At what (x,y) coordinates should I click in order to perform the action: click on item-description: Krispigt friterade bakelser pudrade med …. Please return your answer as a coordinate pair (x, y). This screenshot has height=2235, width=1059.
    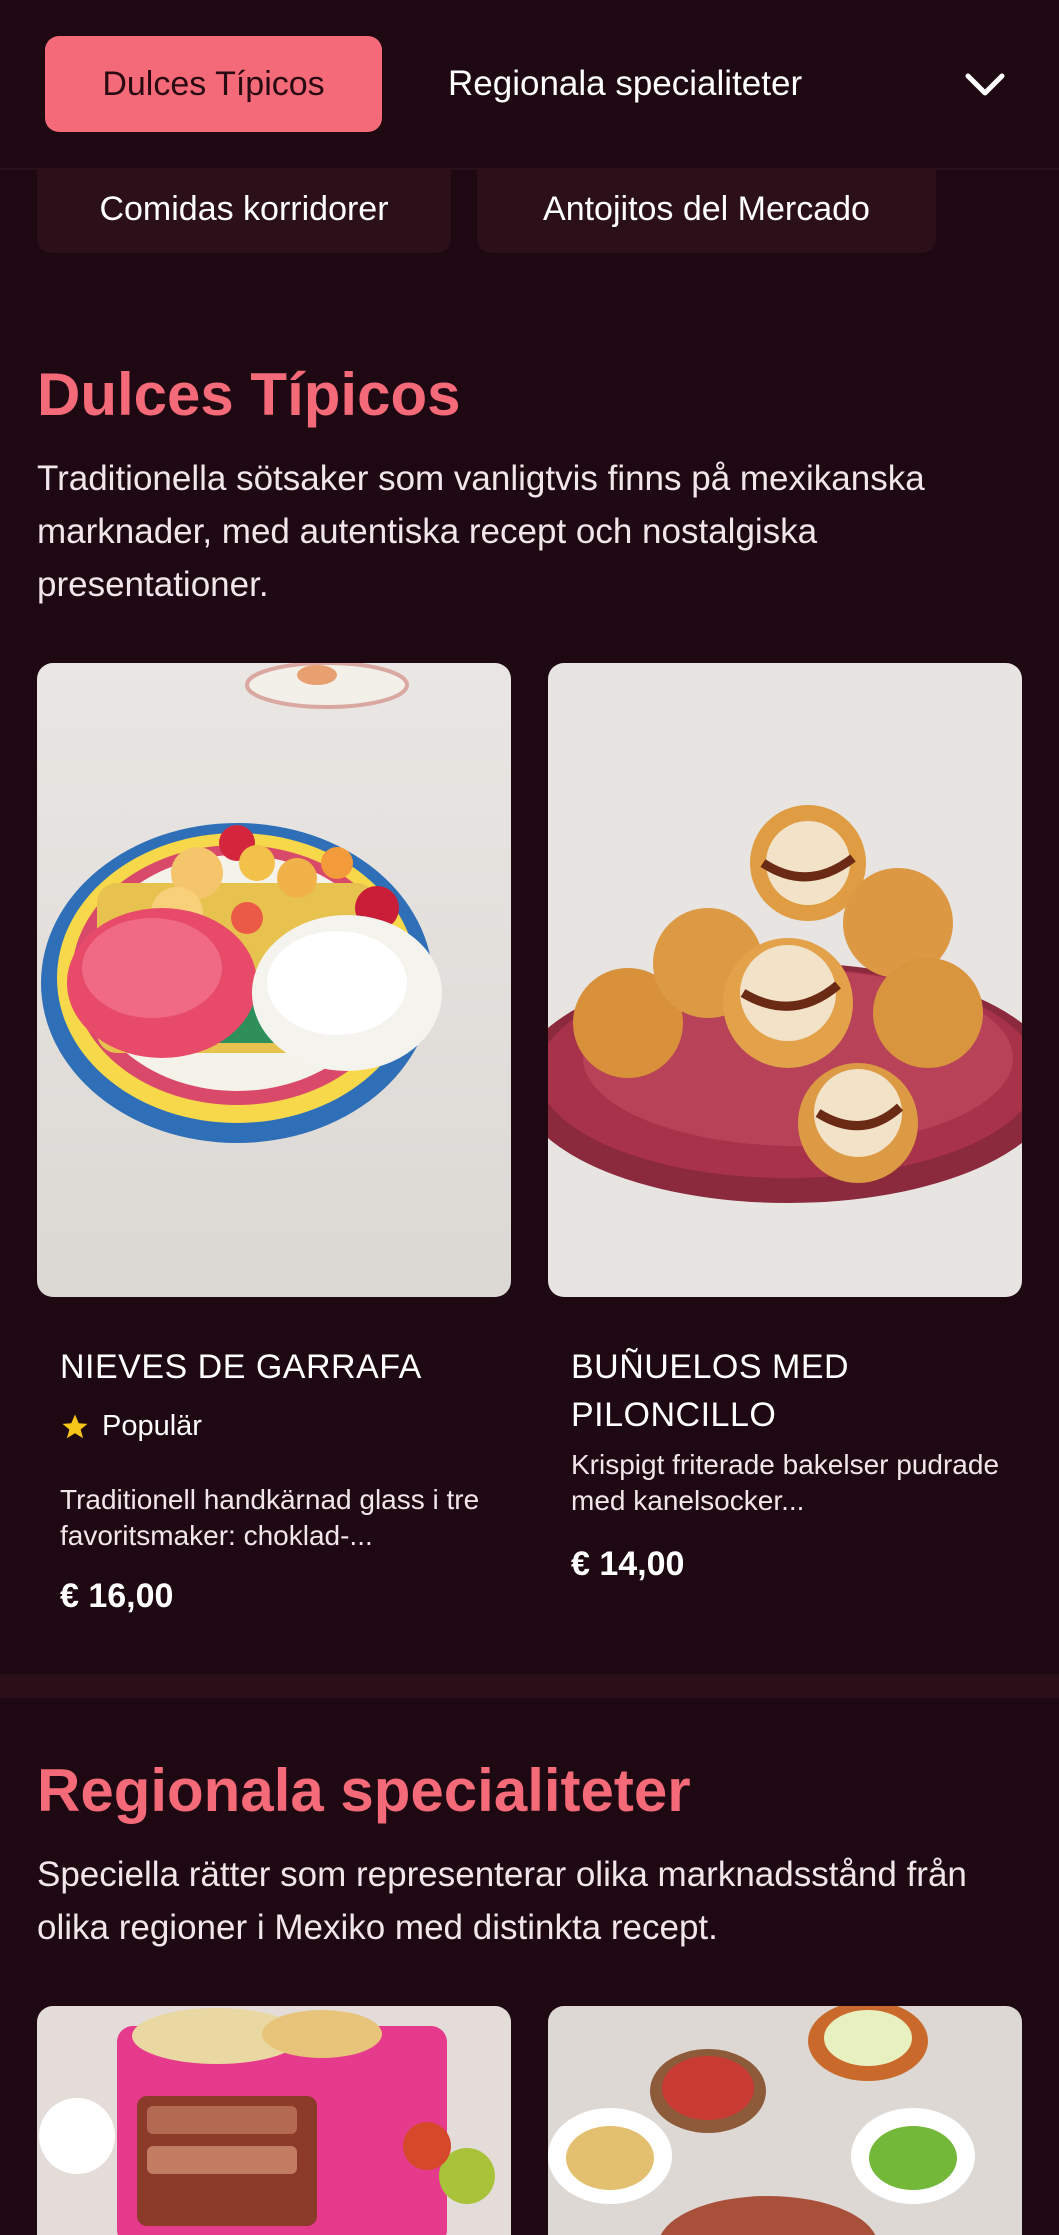
    Looking at the image, I should click on (785, 1482).